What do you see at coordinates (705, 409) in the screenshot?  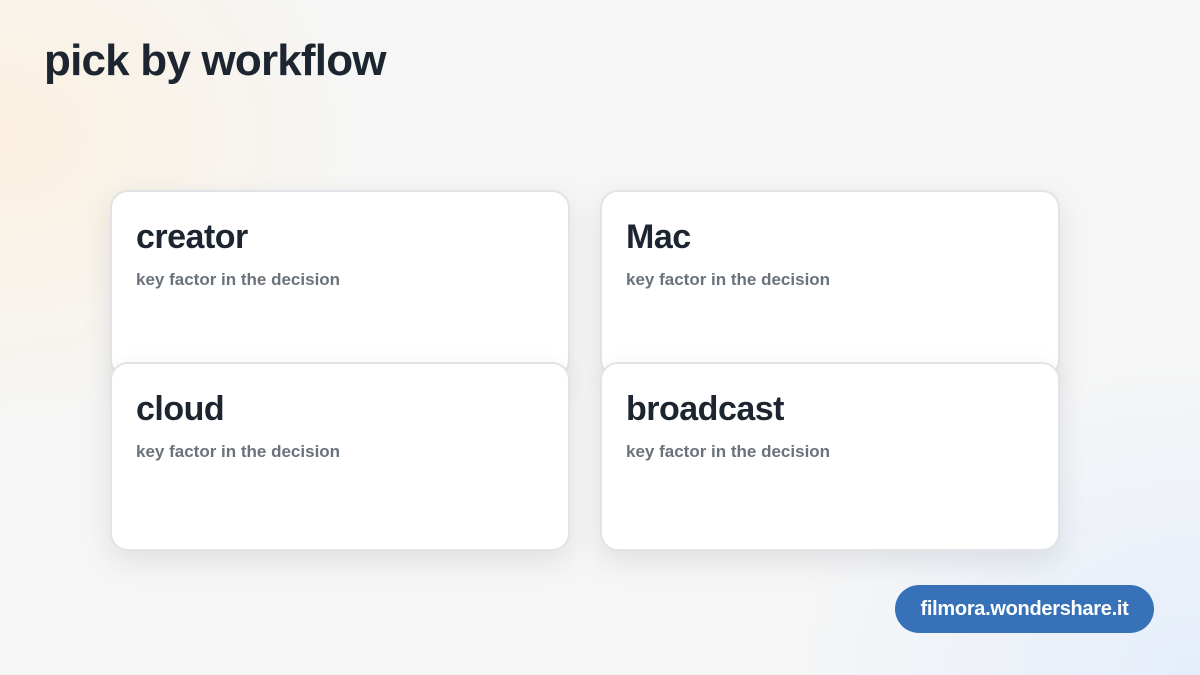 I see `card-title: broadcast` at bounding box center [705, 409].